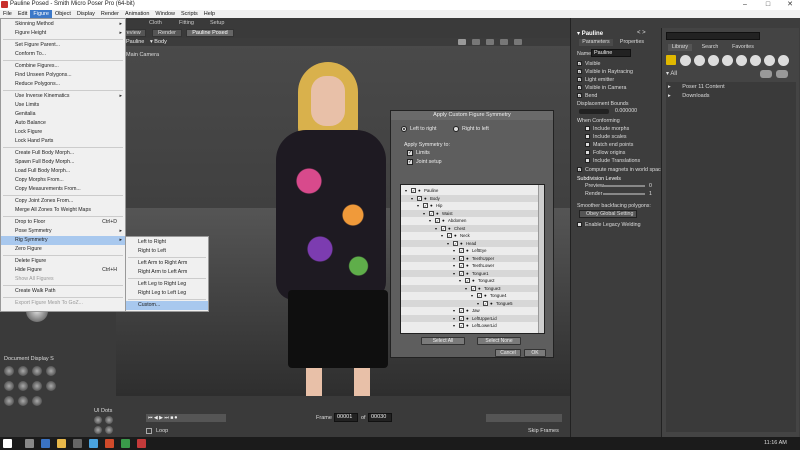  Describe the element at coordinates (93, 443) in the screenshot. I see `mail-icon` at that location.